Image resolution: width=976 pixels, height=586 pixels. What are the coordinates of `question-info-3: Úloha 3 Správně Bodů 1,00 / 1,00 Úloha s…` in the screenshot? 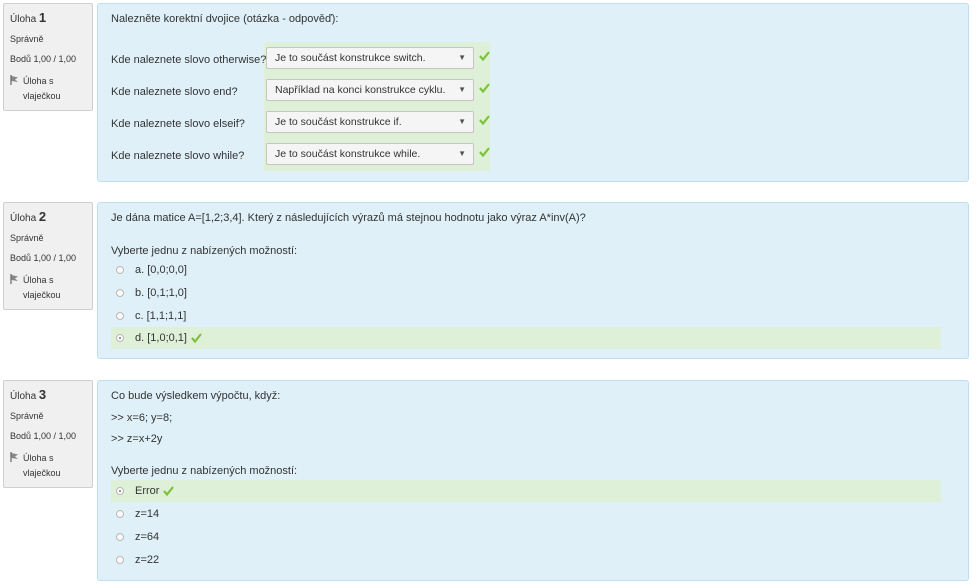 It's located at (48, 434).